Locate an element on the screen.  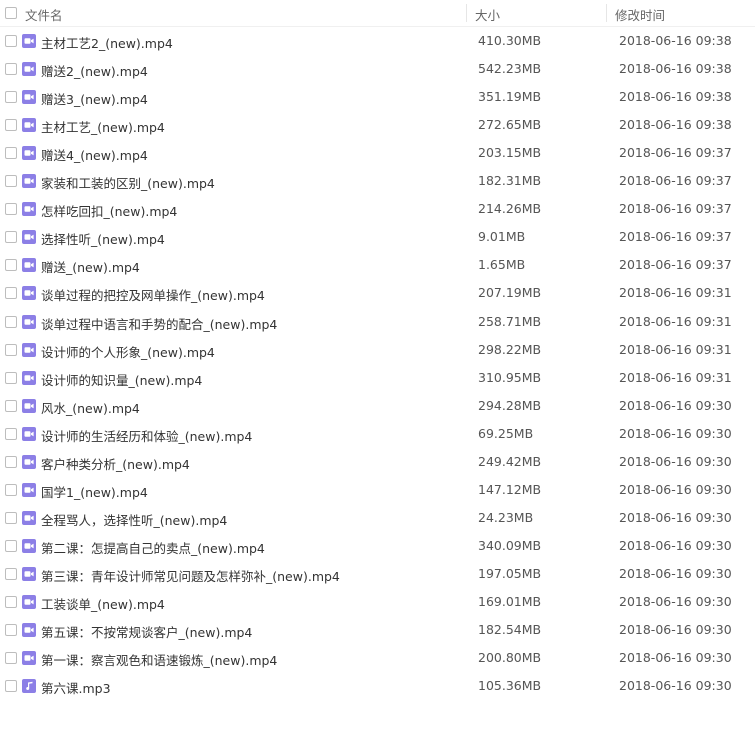
file-row: 赠送4_(new).mp4 203.15MB 2018-06-16 09:37 is located at coordinates (377, 153).